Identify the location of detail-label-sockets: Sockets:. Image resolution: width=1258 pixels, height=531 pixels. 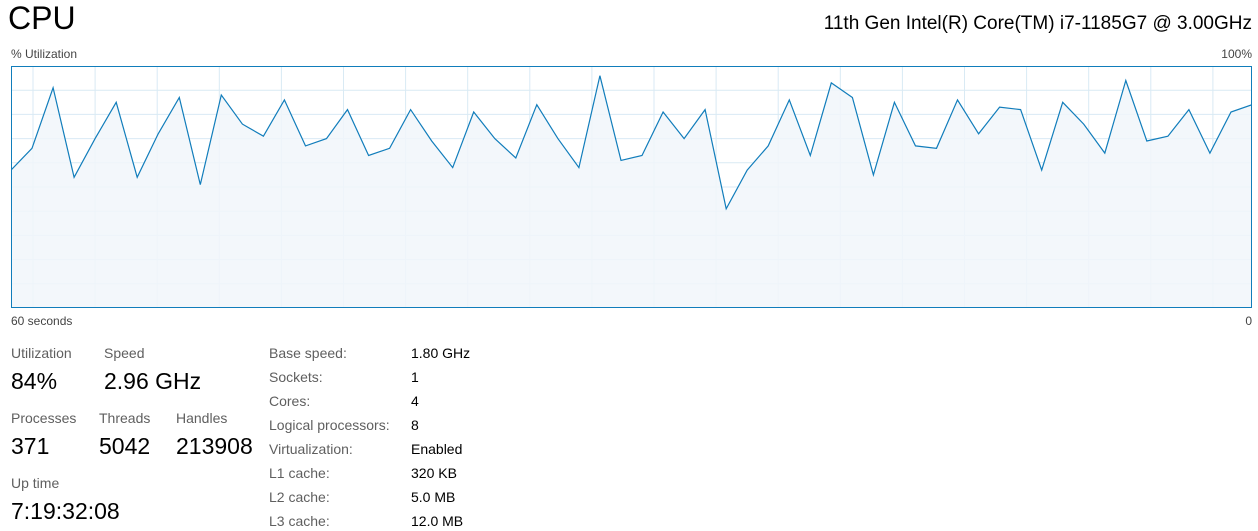
(296, 377).